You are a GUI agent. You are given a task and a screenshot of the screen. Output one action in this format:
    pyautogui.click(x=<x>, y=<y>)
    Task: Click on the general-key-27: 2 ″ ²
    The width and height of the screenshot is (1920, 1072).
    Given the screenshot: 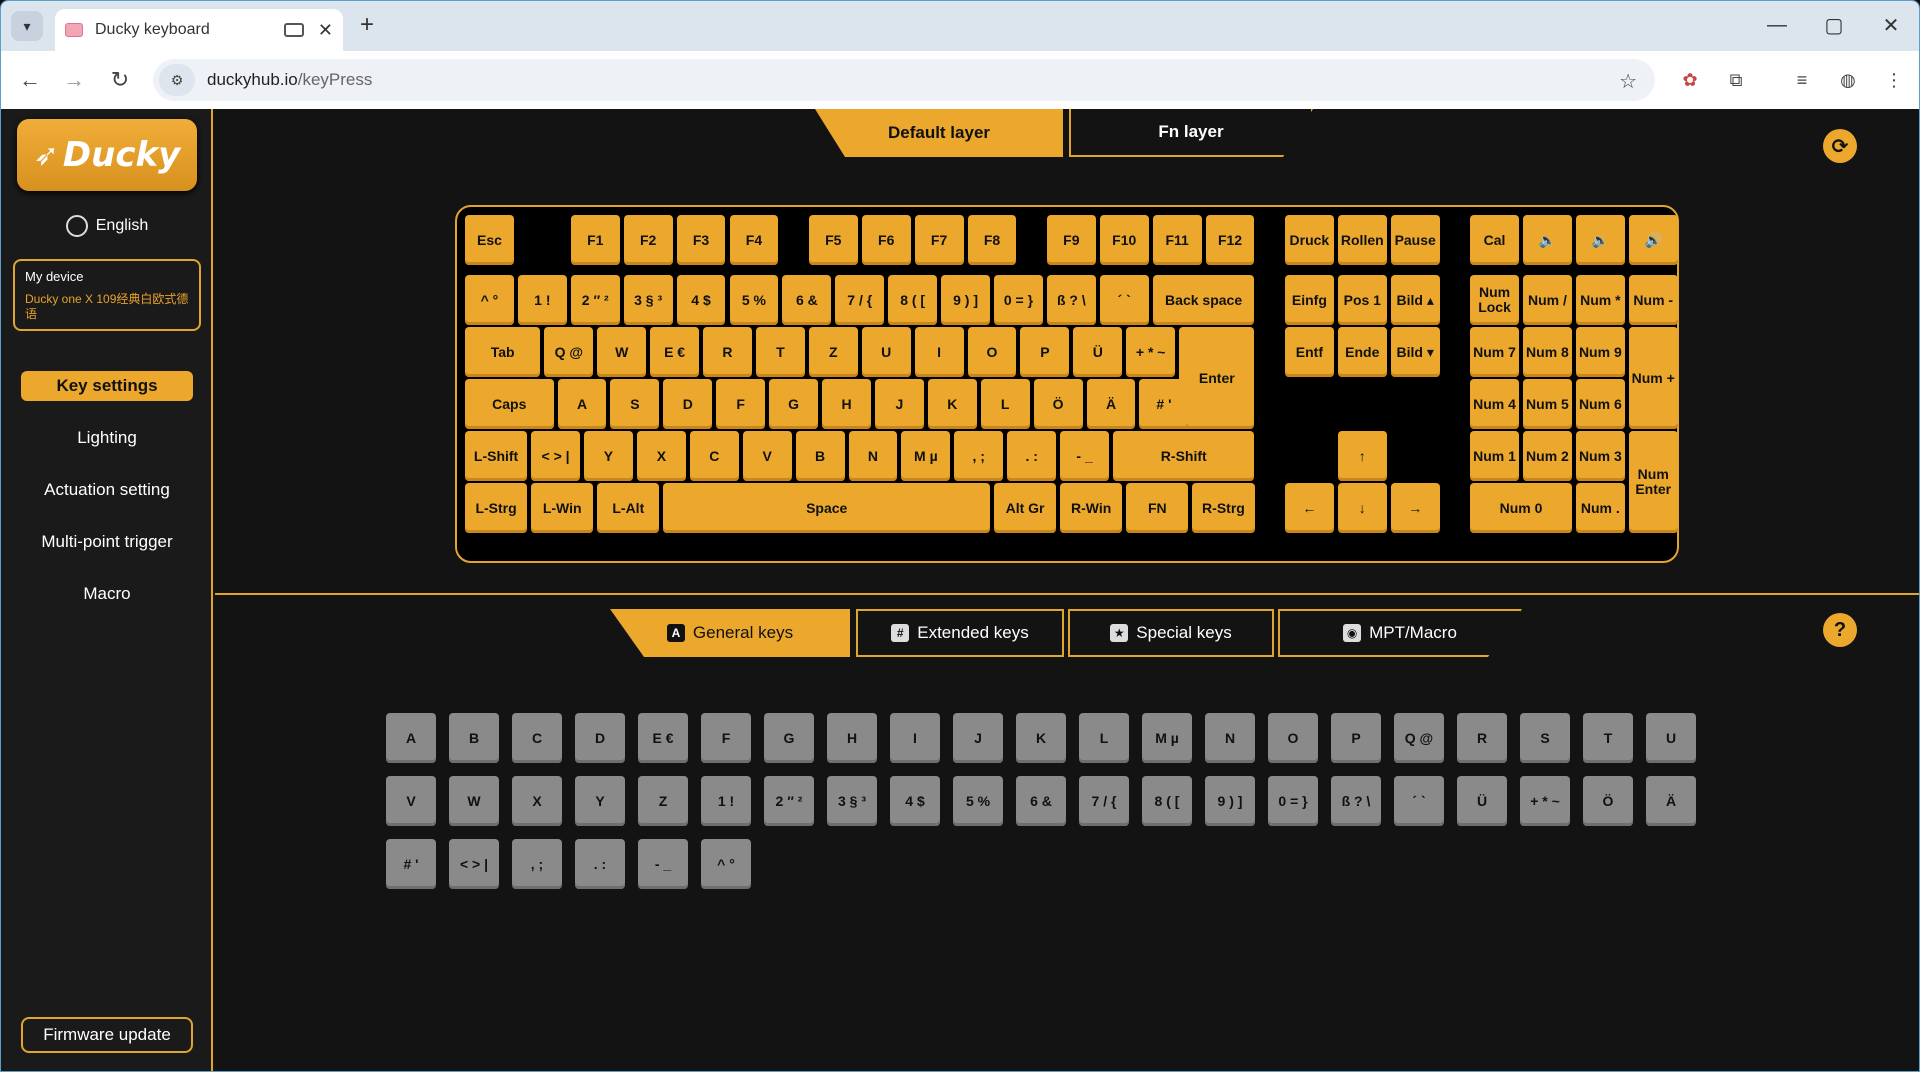 What is the action you would take?
    pyautogui.click(x=789, y=801)
    